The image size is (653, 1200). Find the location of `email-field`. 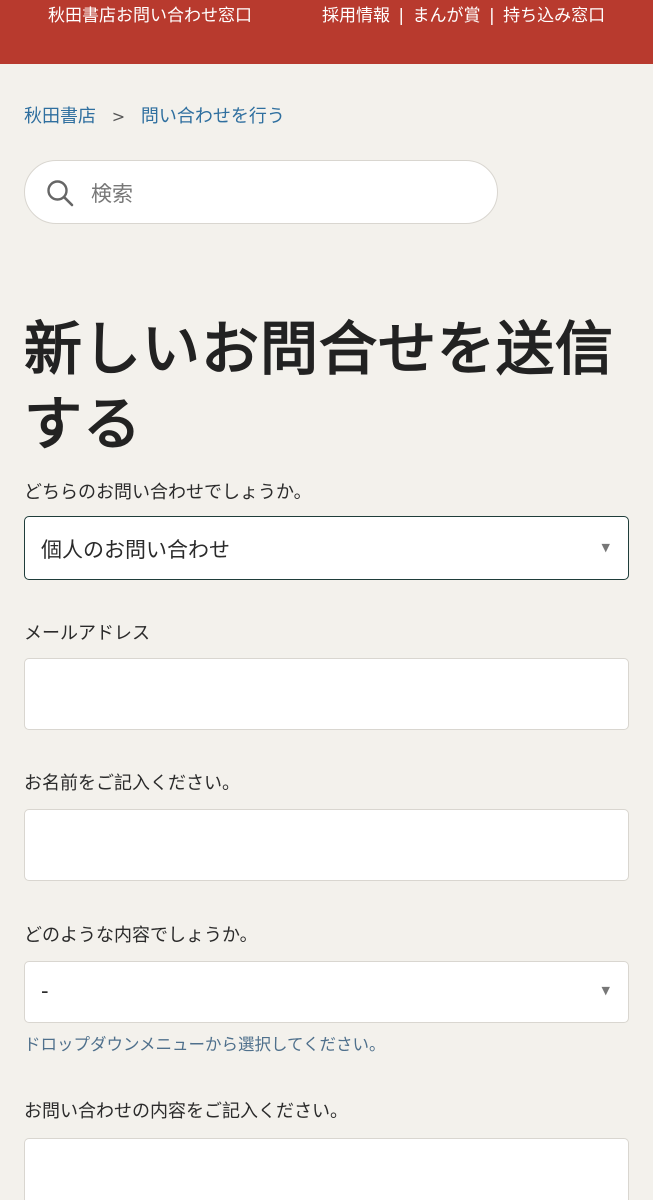

email-field is located at coordinates (326, 694).